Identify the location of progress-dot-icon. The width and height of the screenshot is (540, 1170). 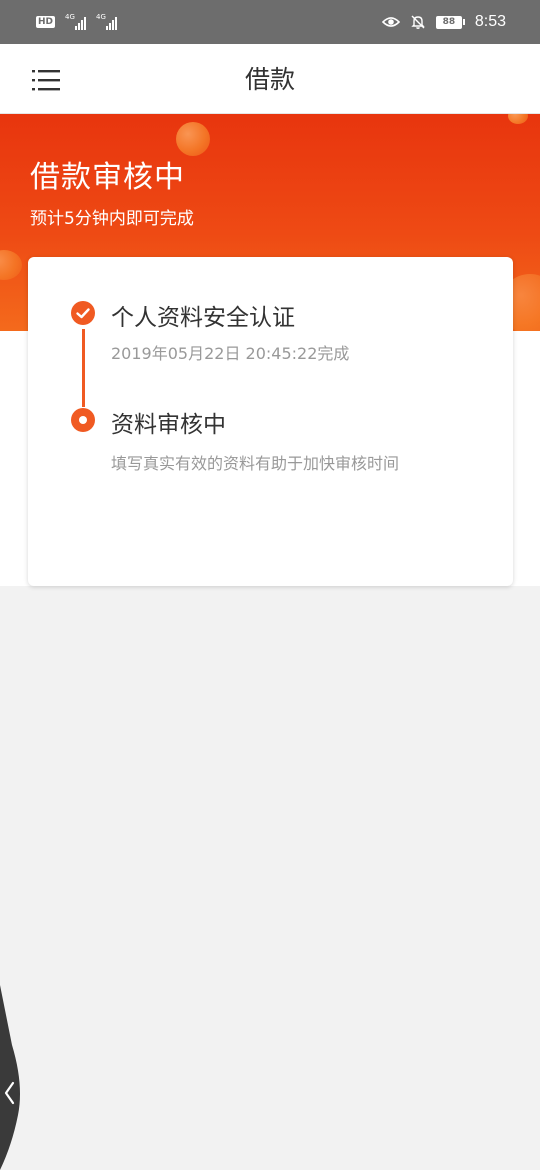
(83, 420).